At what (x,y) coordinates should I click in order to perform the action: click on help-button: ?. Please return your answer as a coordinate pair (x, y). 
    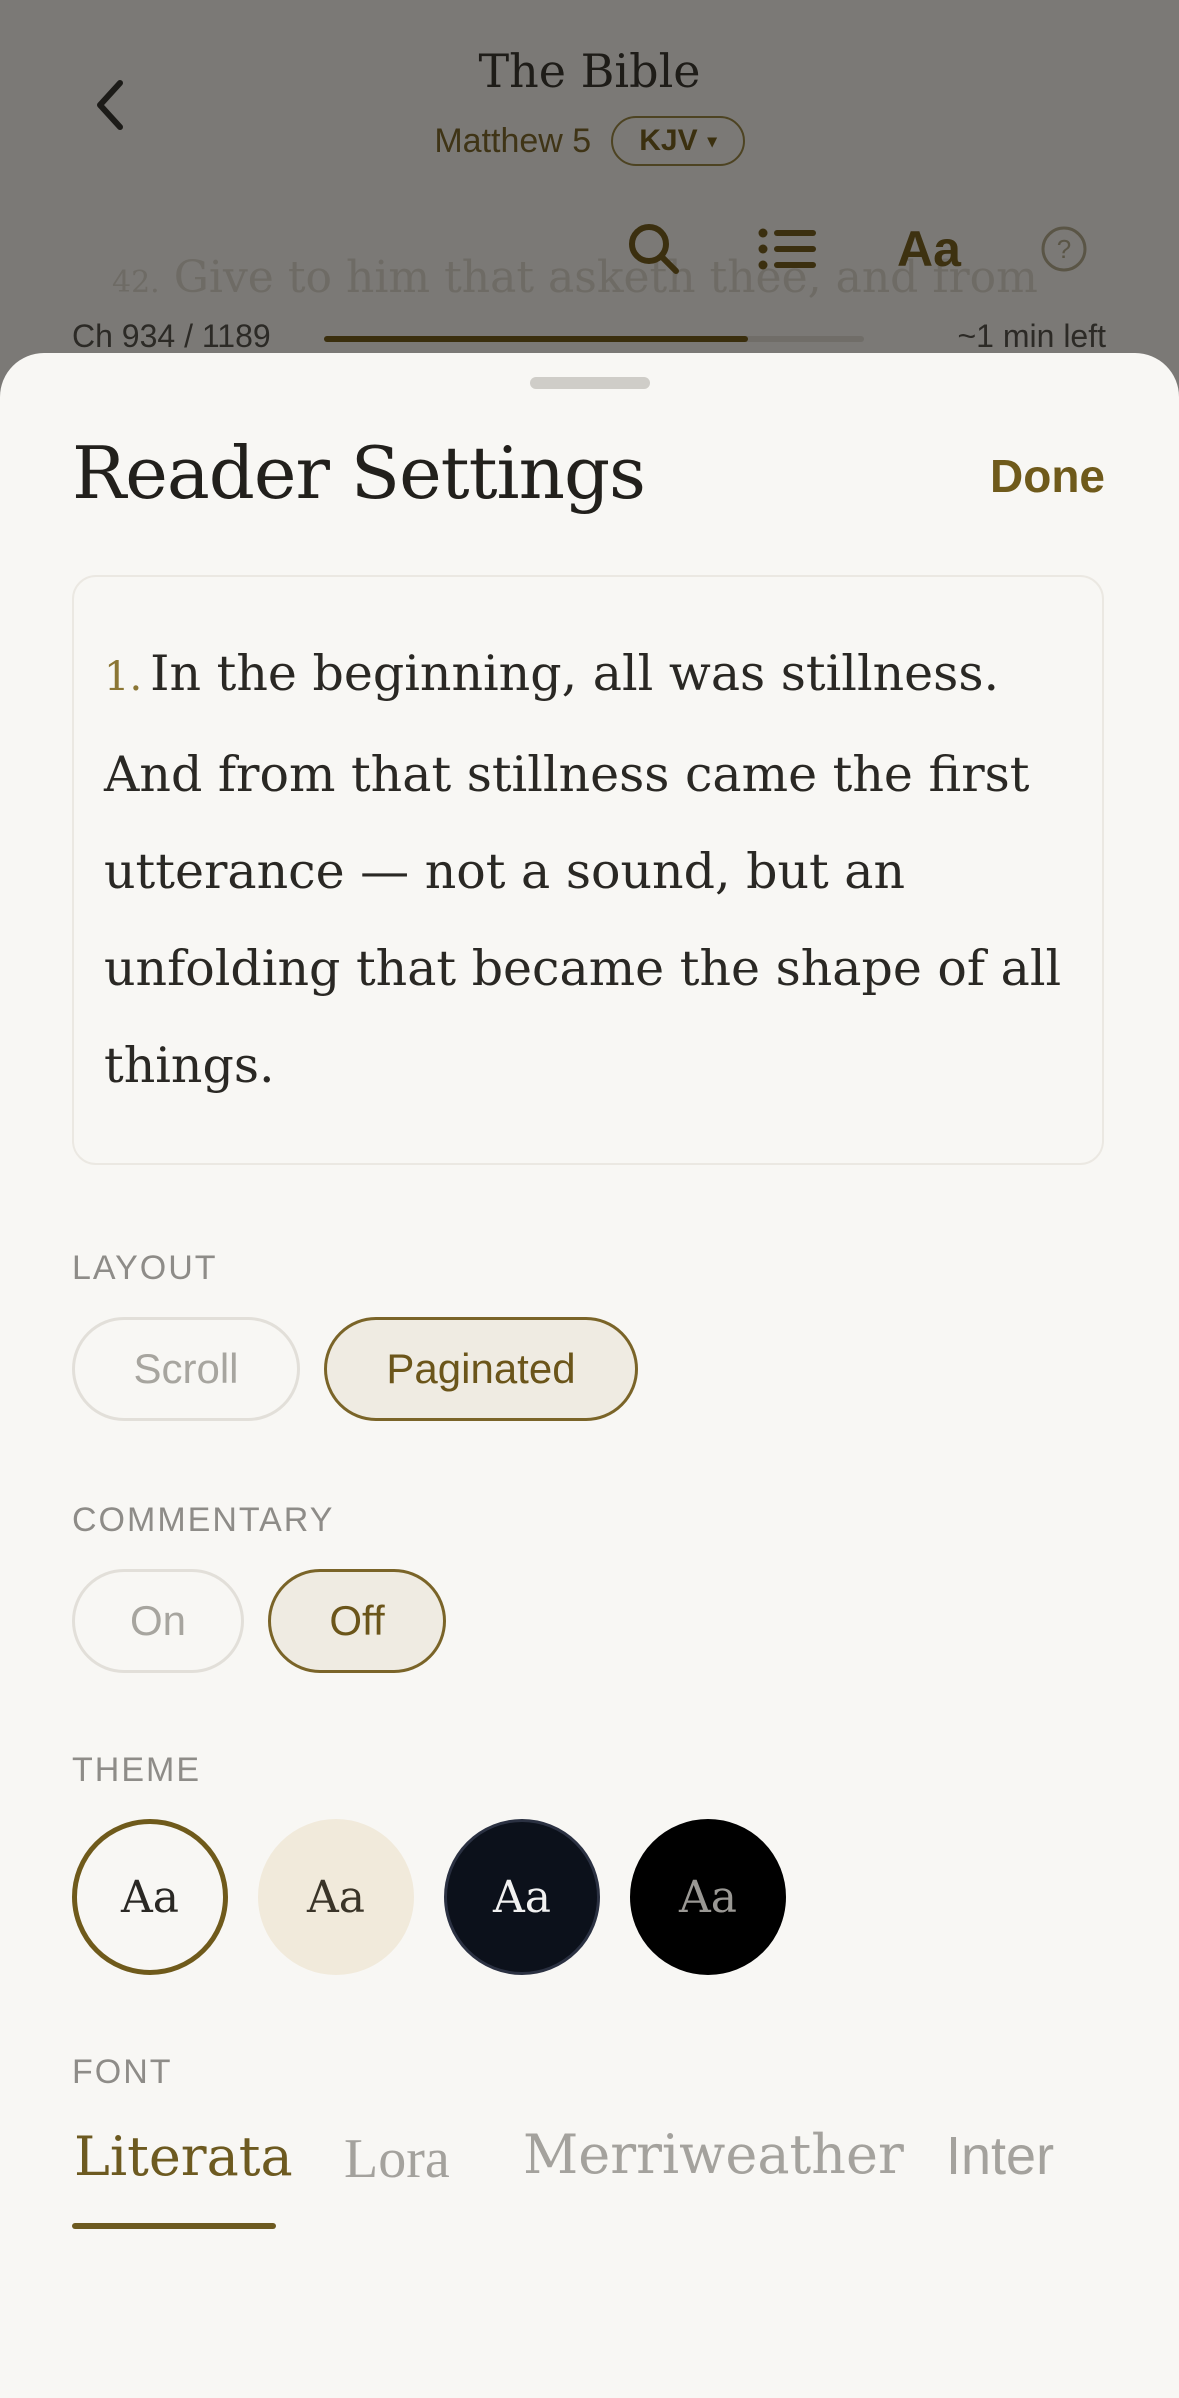
    Looking at the image, I should click on (1064, 249).